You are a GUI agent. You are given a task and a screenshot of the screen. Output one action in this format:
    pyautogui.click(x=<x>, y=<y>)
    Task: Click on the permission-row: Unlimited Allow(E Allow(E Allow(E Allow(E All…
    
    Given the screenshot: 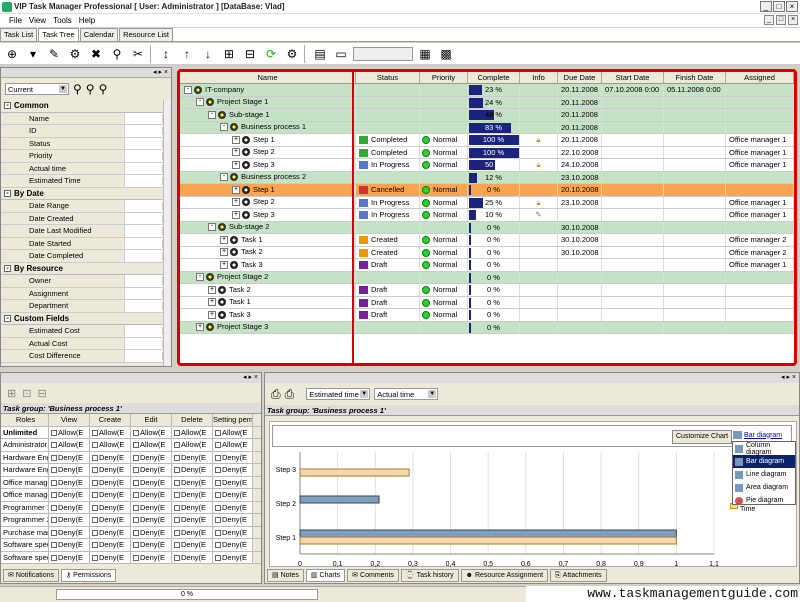 What is the action you would take?
    pyautogui.click(x=131, y=432)
    